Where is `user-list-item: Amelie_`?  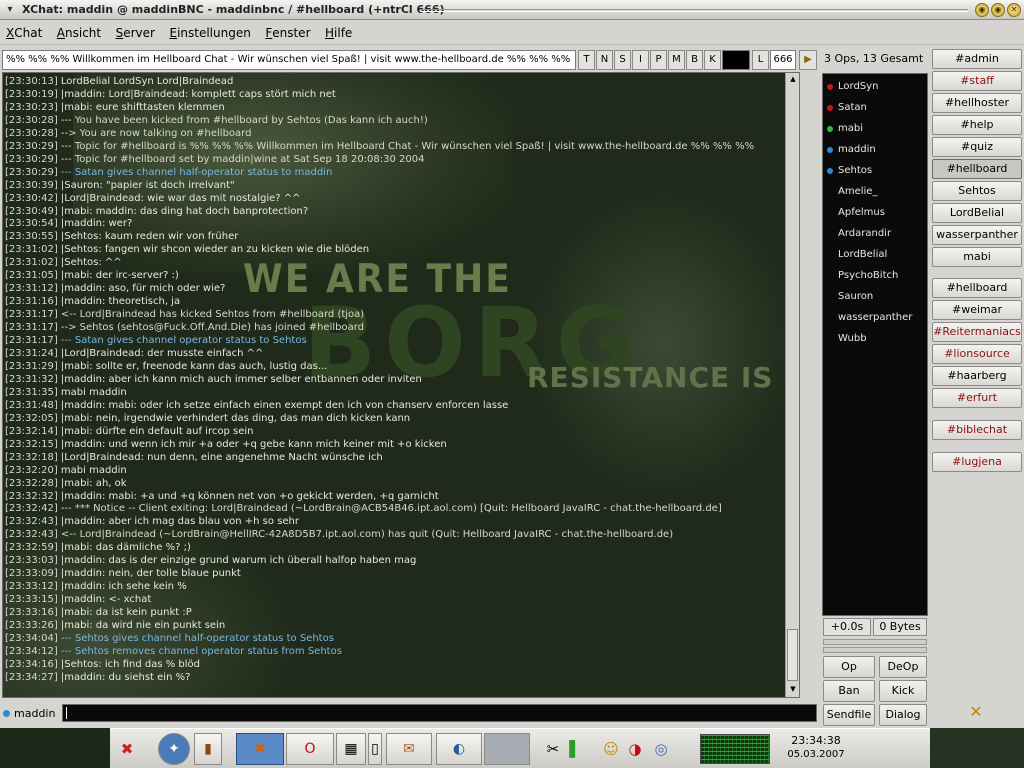 user-list-item: Amelie_ is located at coordinates (875, 192).